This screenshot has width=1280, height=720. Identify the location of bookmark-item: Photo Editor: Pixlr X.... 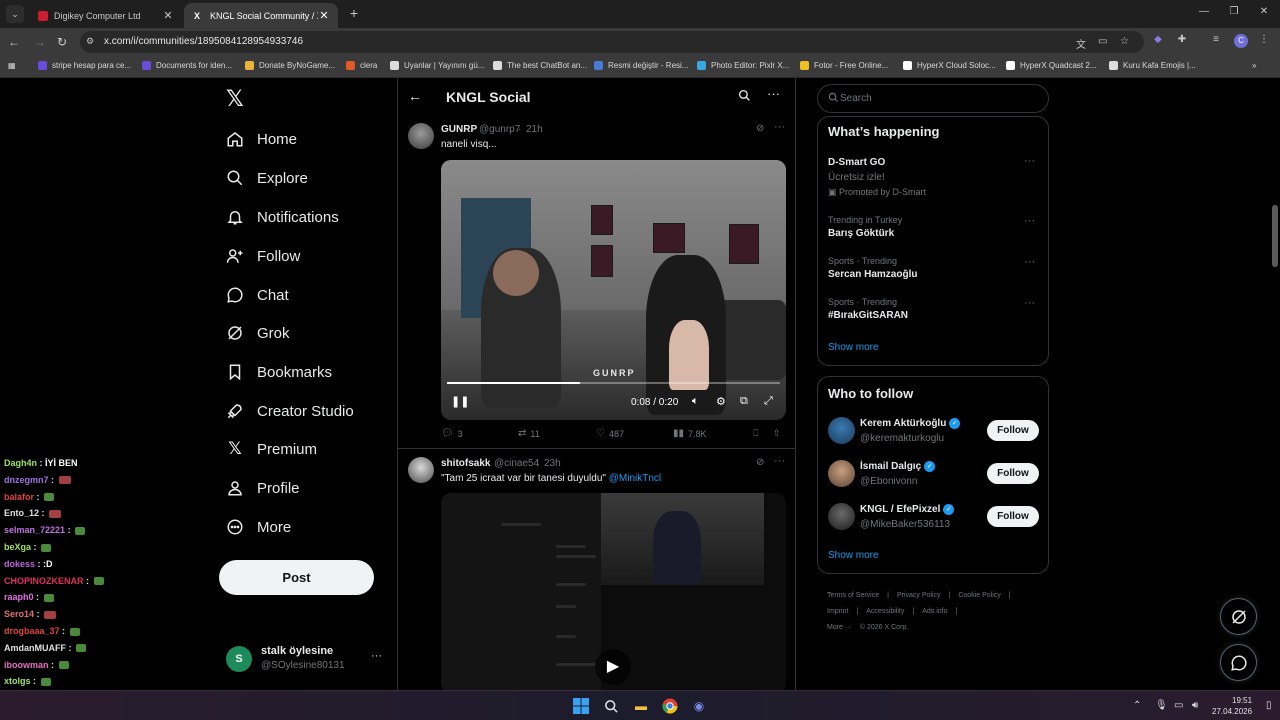
(743, 65).